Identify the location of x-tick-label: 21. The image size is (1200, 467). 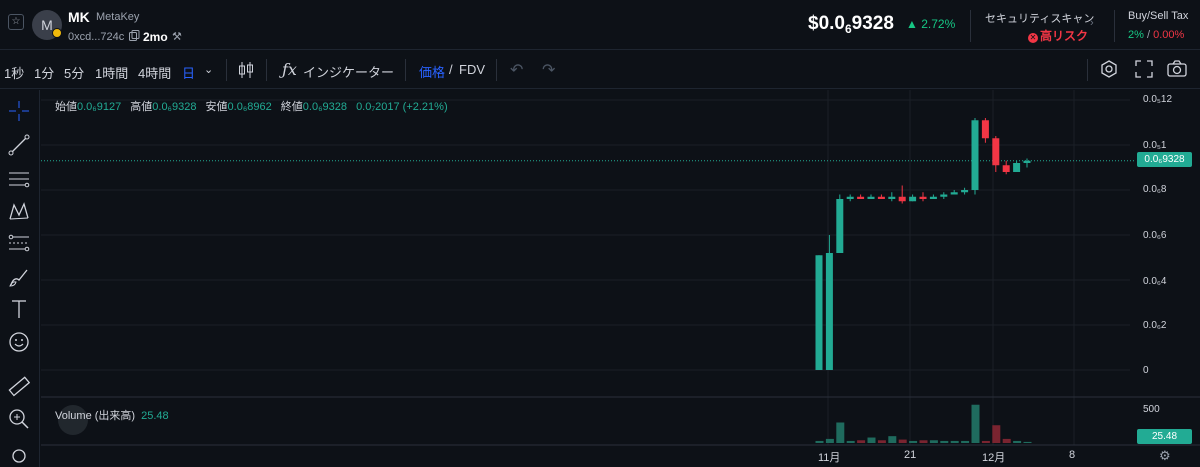
(910, 455).